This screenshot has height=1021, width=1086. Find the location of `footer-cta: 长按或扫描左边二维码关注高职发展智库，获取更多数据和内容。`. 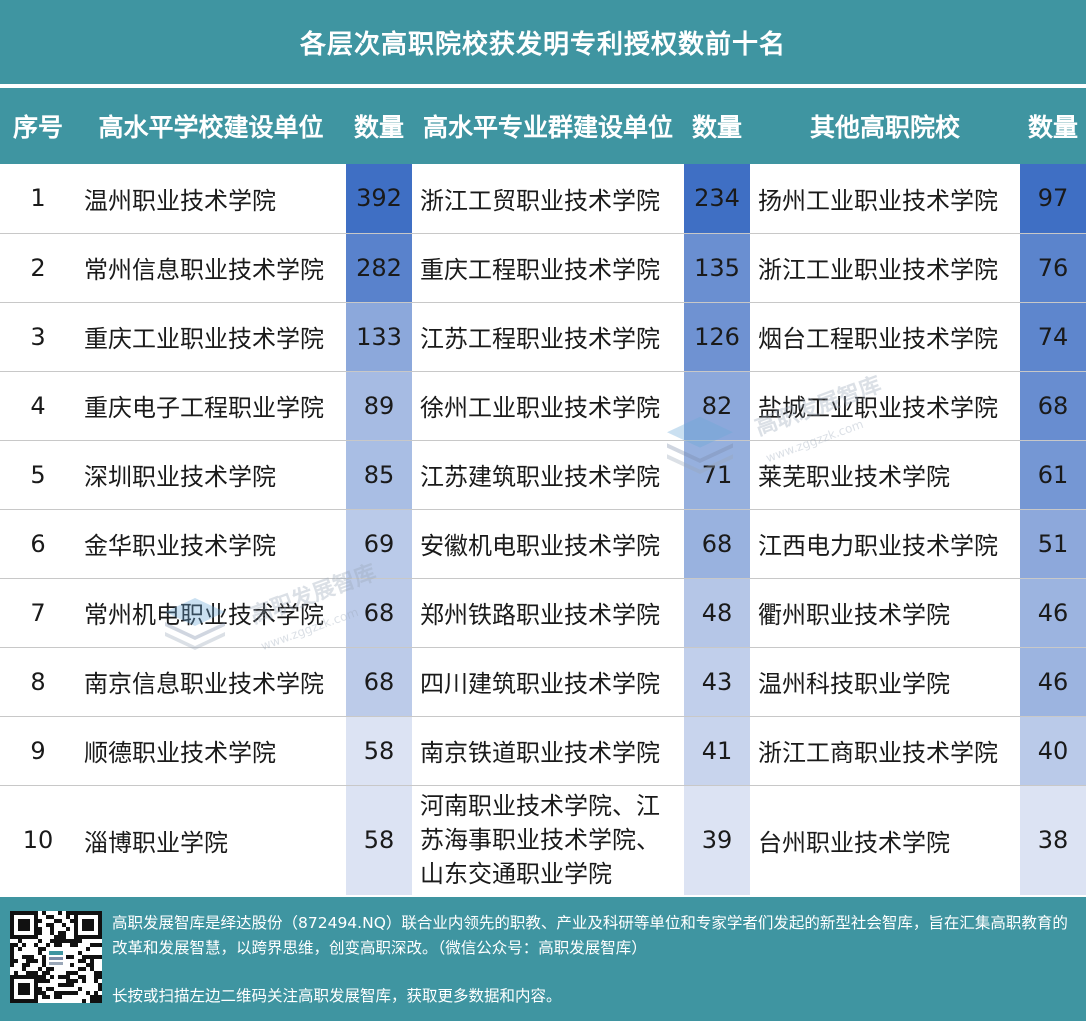

footer-cta: 长按或扫描左边二维码关注高职发展智库，获取更多数据和内容。 is located at coordinates (337, 996).